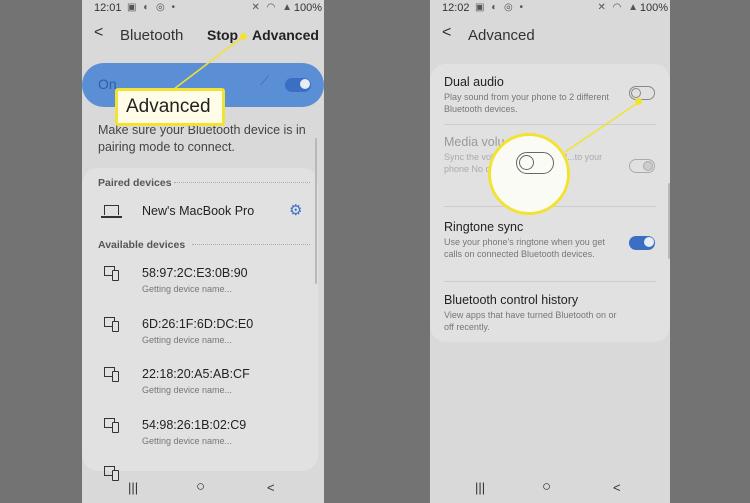 The width and height of the screenshot is (750, 503). Describe the element at coordinates (152, 35) in the screenshot. I see `page-title: Bluetooth` at that location.